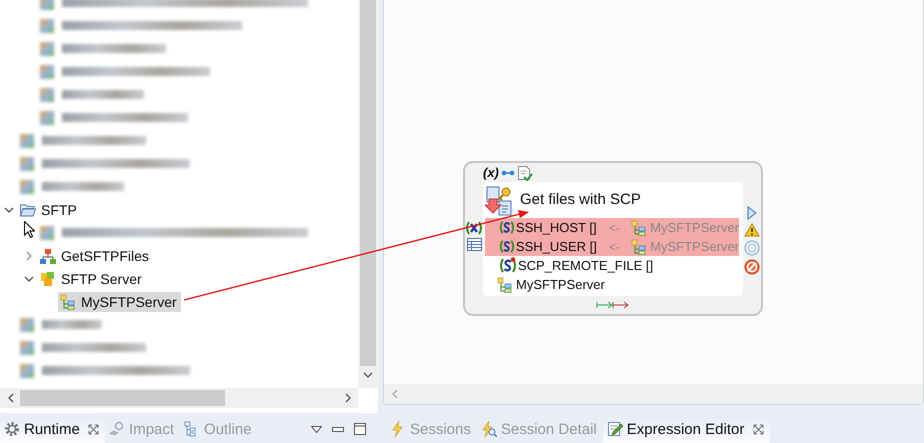 The width and height of the screenshot is (924, 443). What do you see at coordinates (95, 256) in the screenshot?
I see `tree-item: GetSFTPFiles` at bounding box center [95, 256].